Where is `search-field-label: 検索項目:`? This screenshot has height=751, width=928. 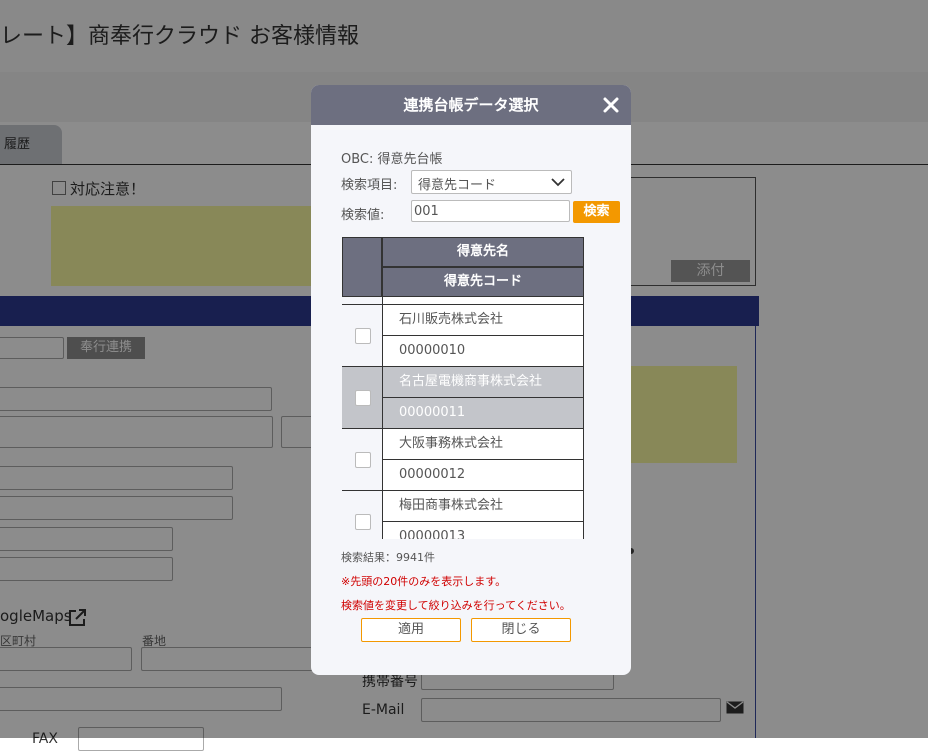
search-field-label: 検索項目: is located at coordinates (369, 185).